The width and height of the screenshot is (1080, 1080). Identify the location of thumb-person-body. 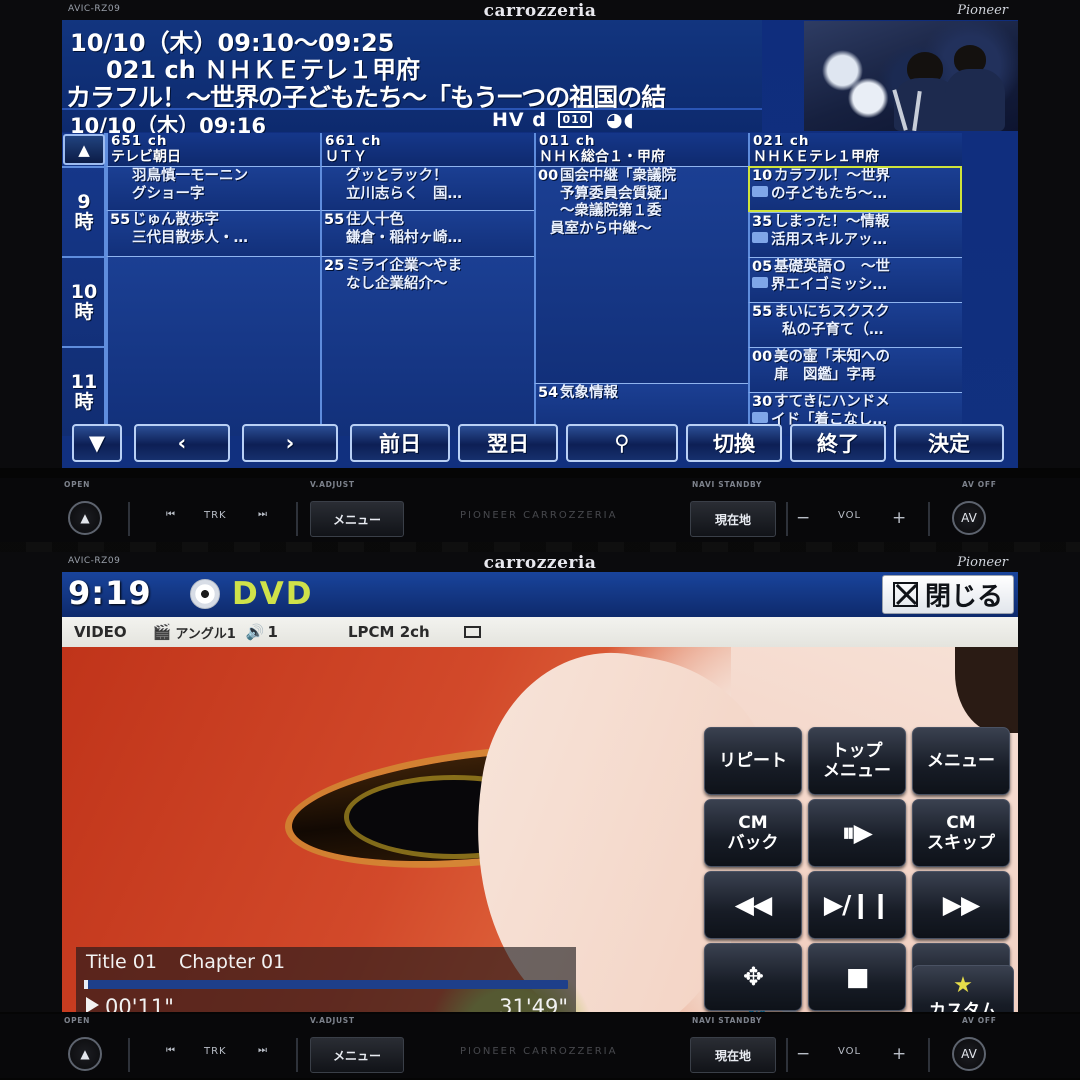
(975, 100).